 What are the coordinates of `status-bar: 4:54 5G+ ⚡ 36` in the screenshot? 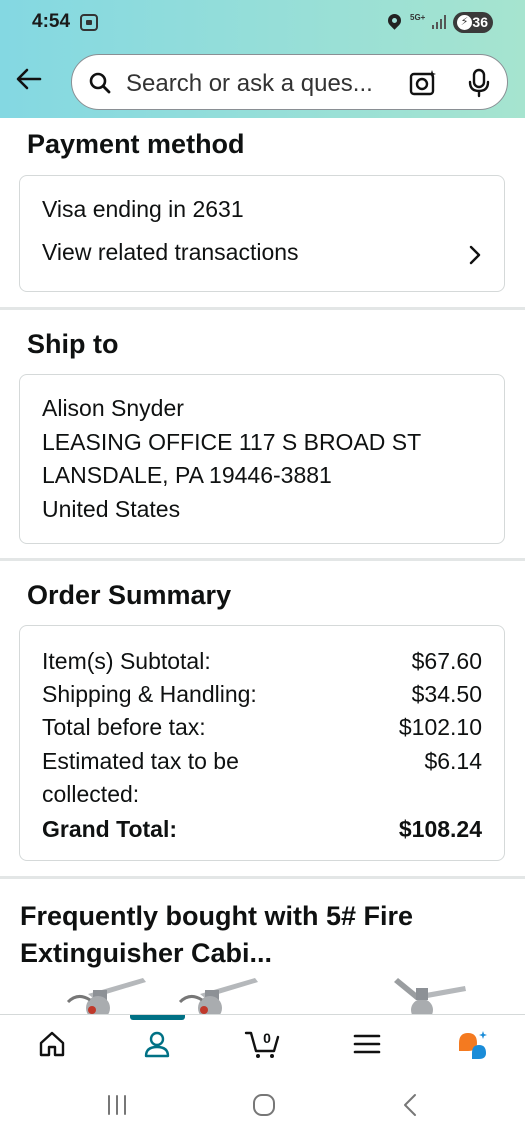 It's located at (262, 23).